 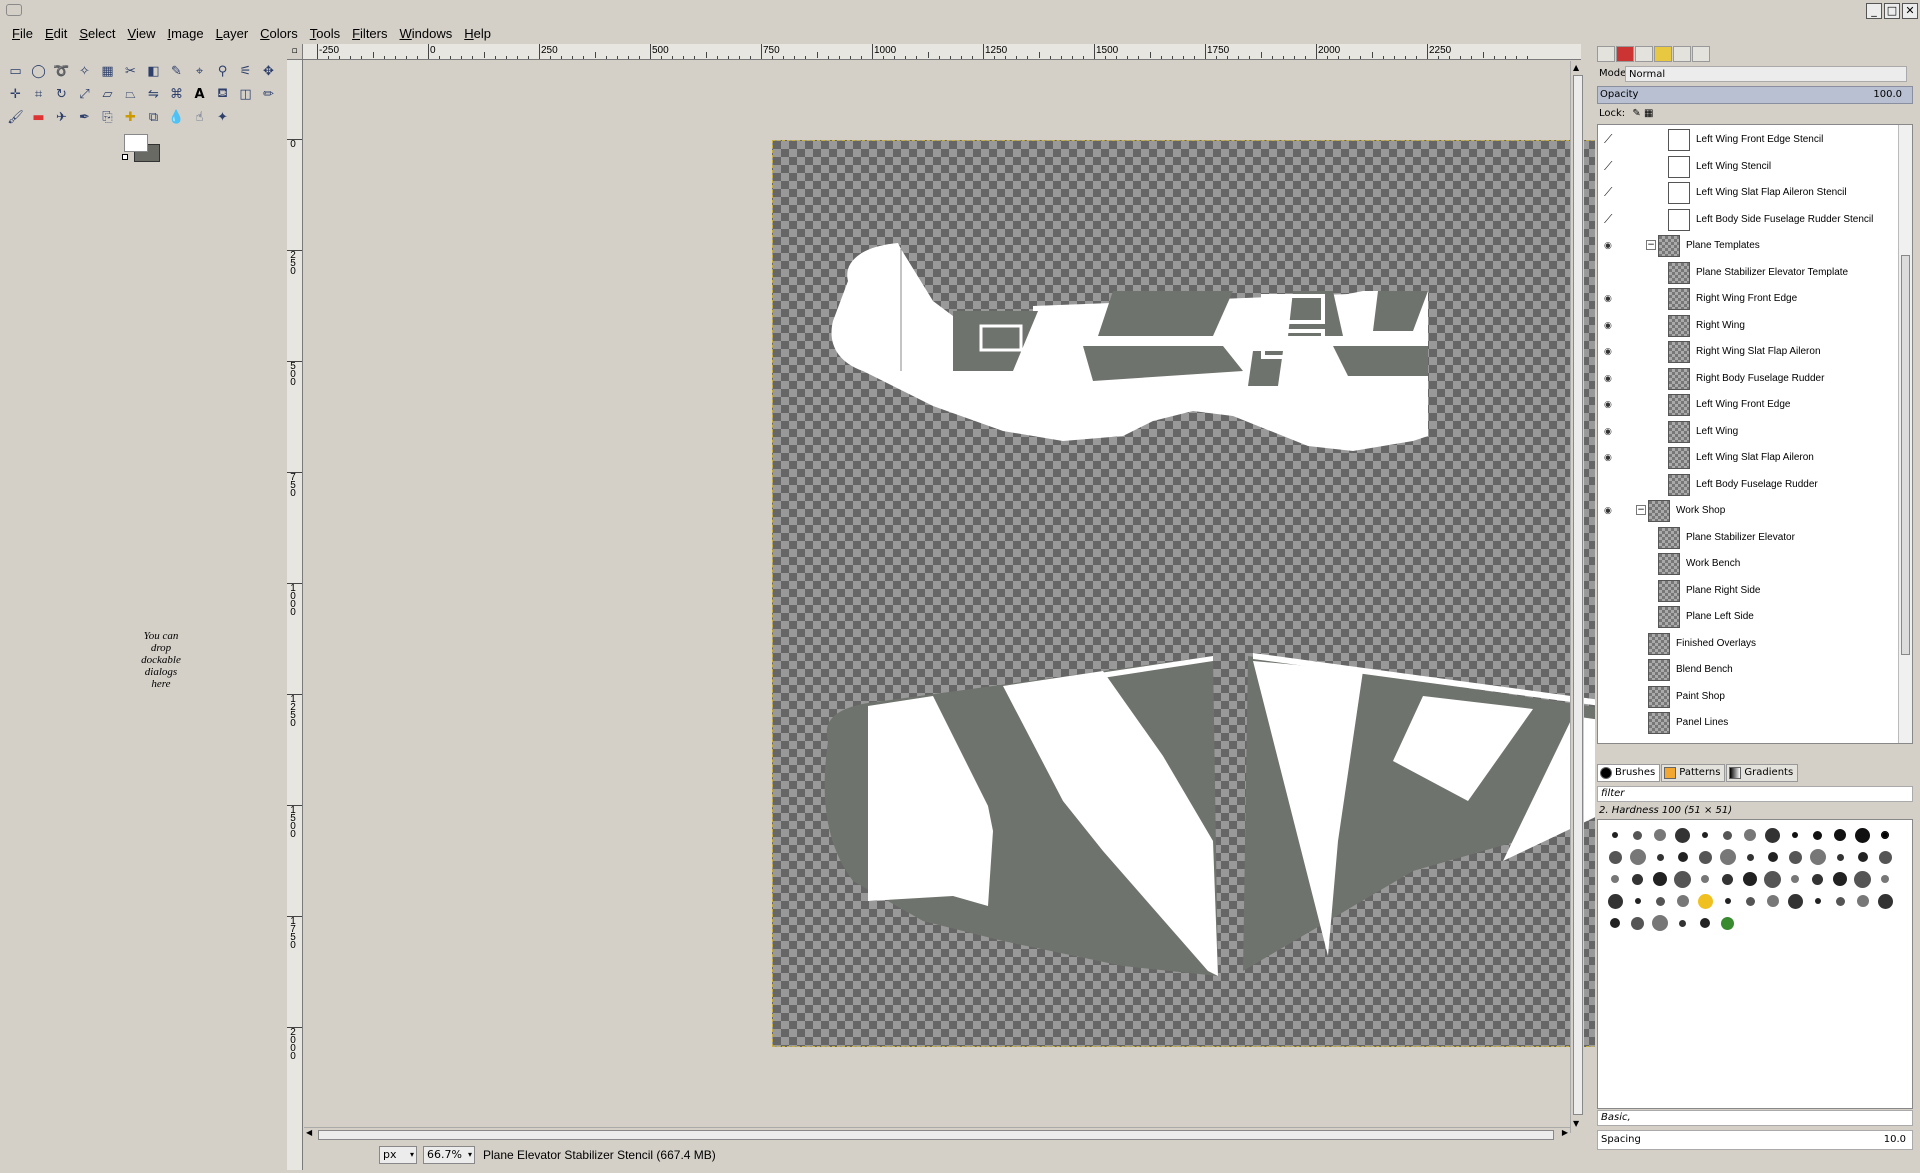 What do you see at coordinates (1748, 352) in the screenshot?
I see `layer-row: ◉ Right Wing Slat Flap Aileron` at bounding box center [1748, 352].